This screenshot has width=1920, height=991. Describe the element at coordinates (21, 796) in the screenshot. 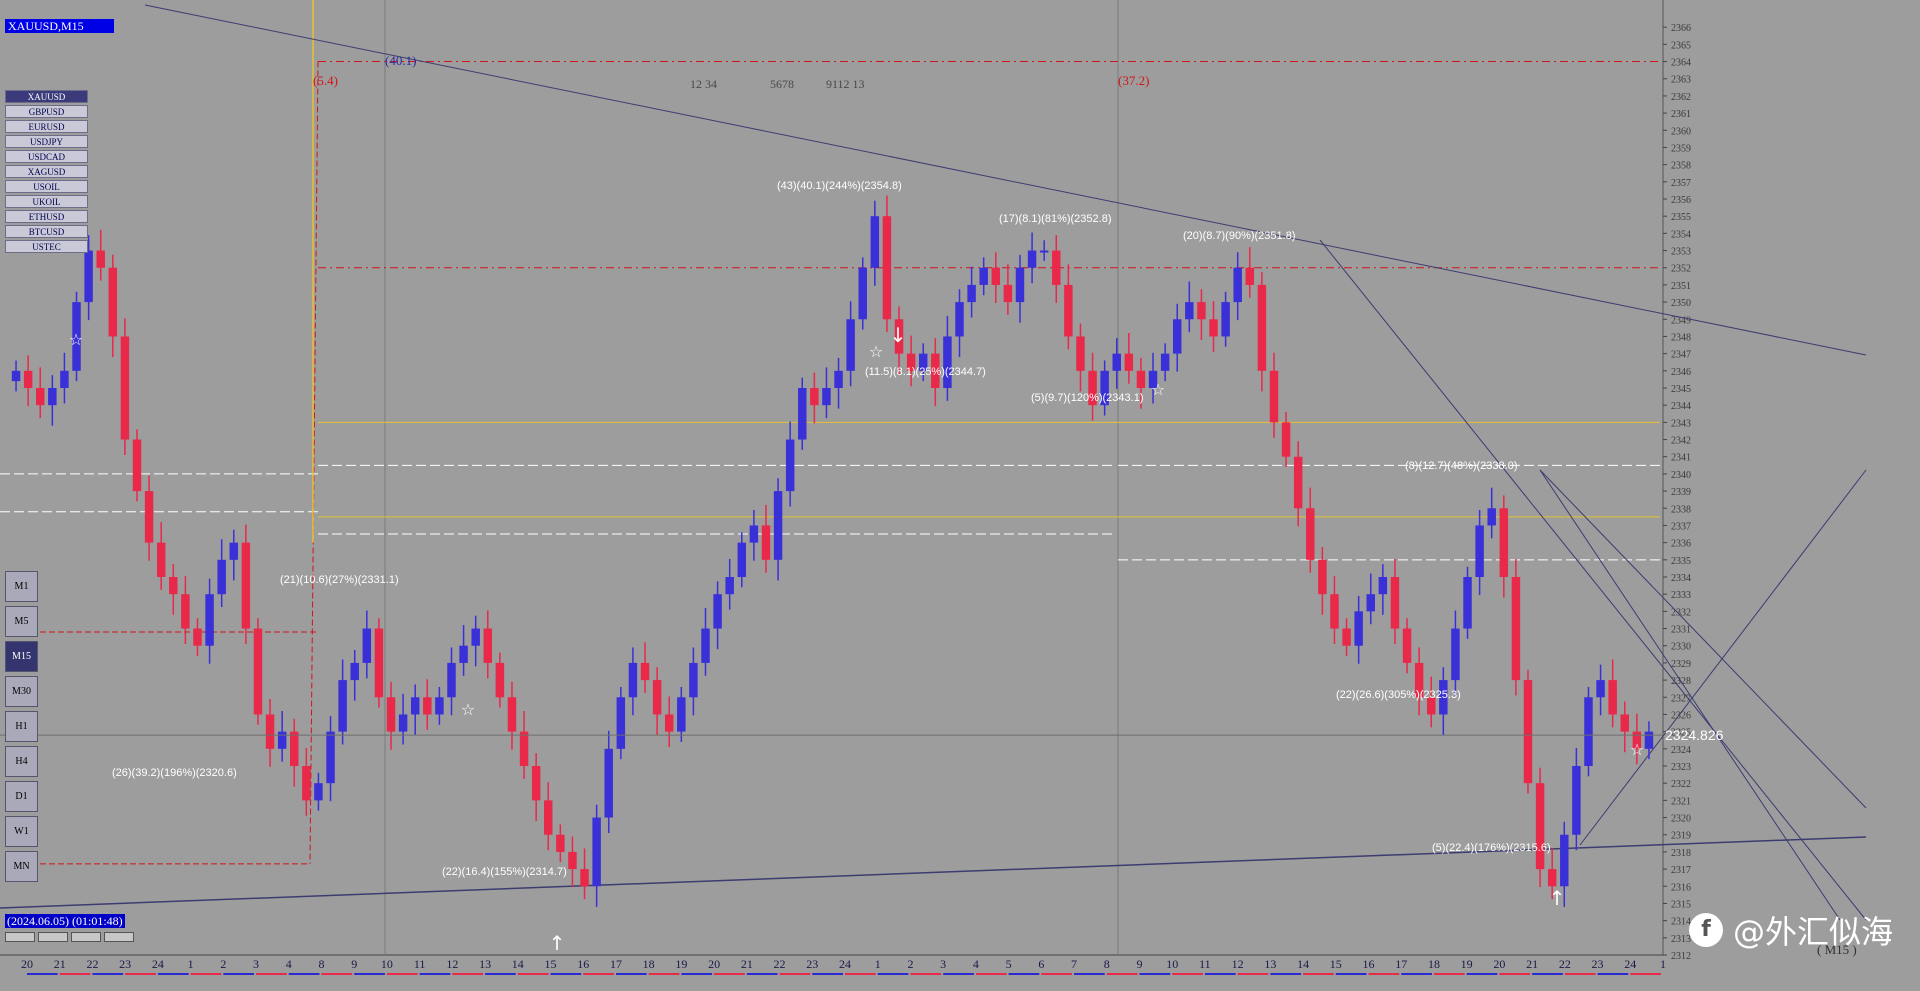

I see `timeframe-d1: D1` at that location.